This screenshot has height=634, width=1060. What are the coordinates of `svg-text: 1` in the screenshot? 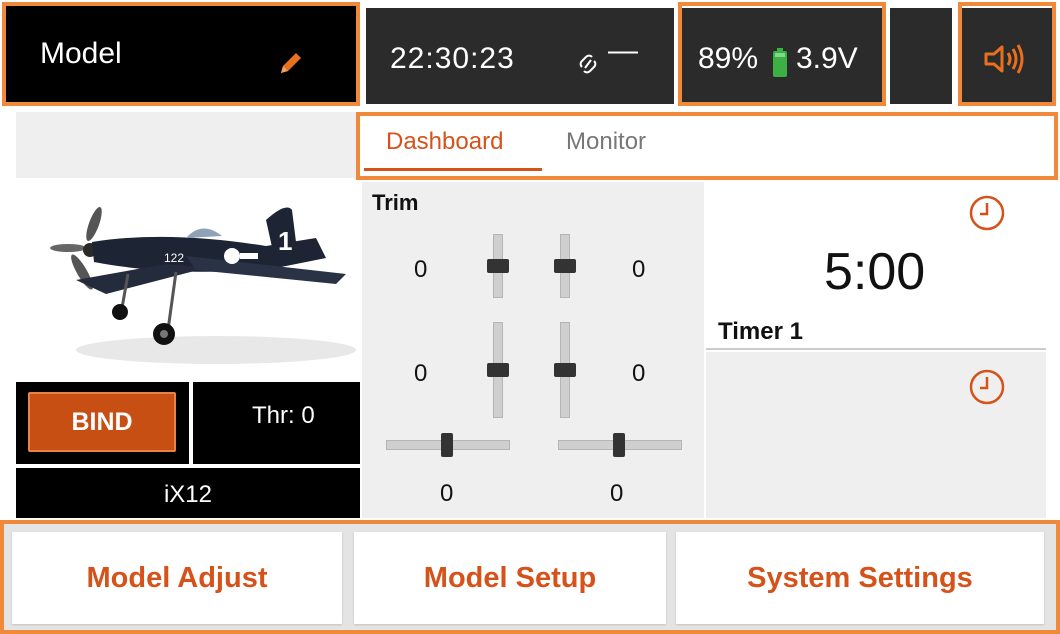 It's located at (285, 241).